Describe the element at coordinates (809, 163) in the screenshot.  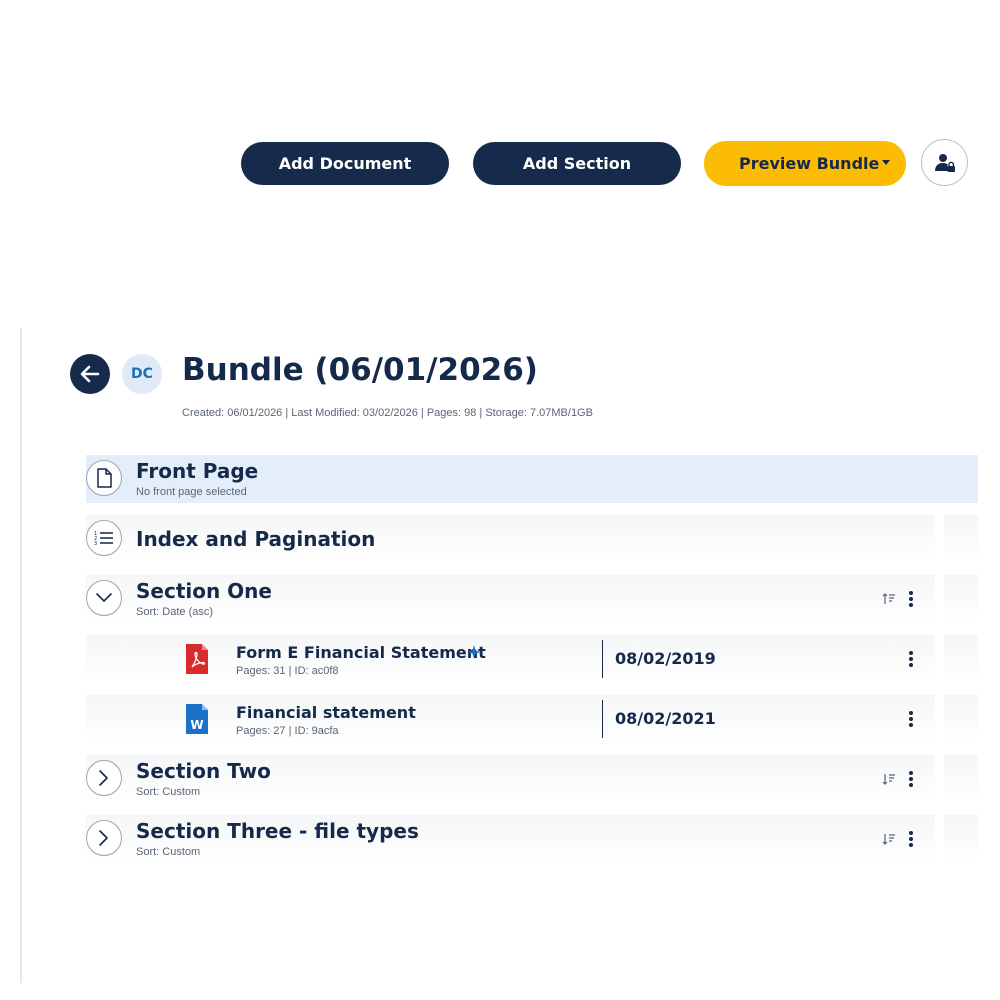
I see `preview-bundle-label: Preview Bundle` at that location.